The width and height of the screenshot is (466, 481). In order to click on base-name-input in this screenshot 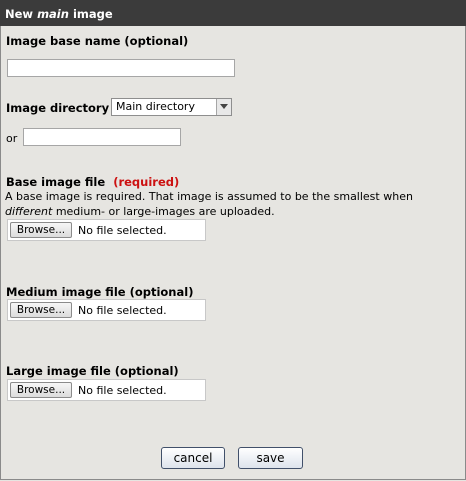, I will do `click(121, 68)`.